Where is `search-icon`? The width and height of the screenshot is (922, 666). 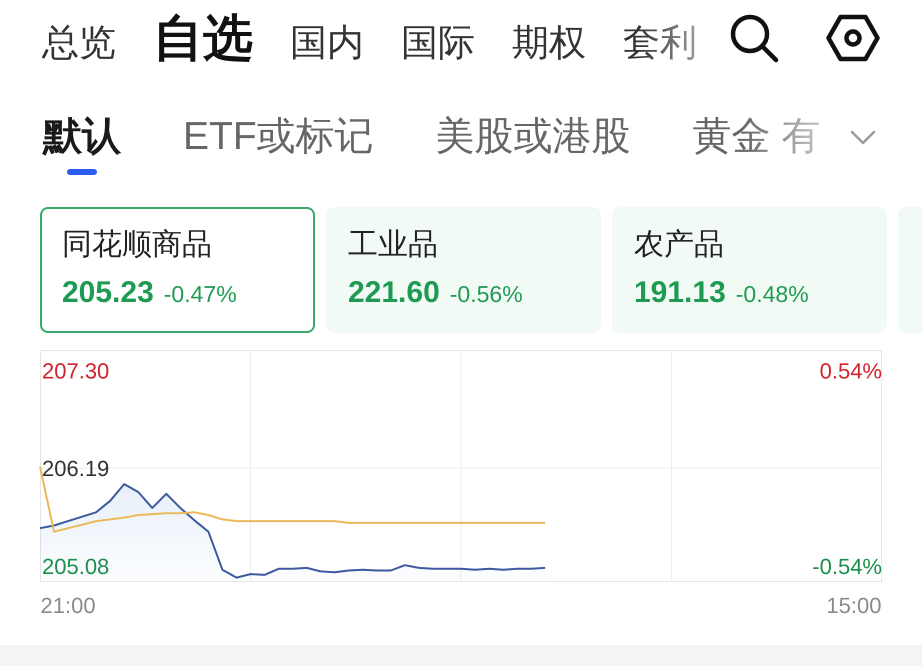
search-icon is located at coordinates (754, 38).